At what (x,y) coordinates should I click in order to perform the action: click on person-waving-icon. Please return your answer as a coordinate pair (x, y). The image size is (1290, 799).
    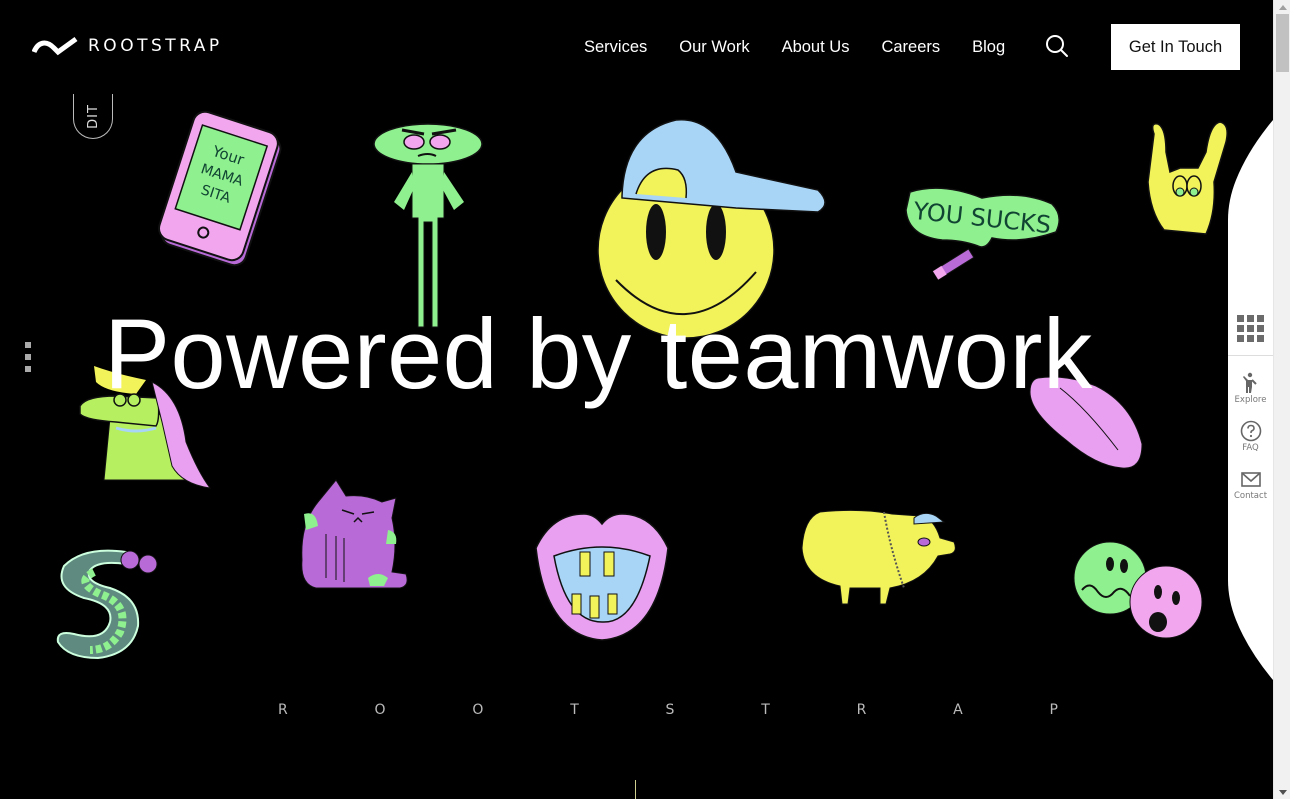
    Looking at the image, I should click on (1249, 382).